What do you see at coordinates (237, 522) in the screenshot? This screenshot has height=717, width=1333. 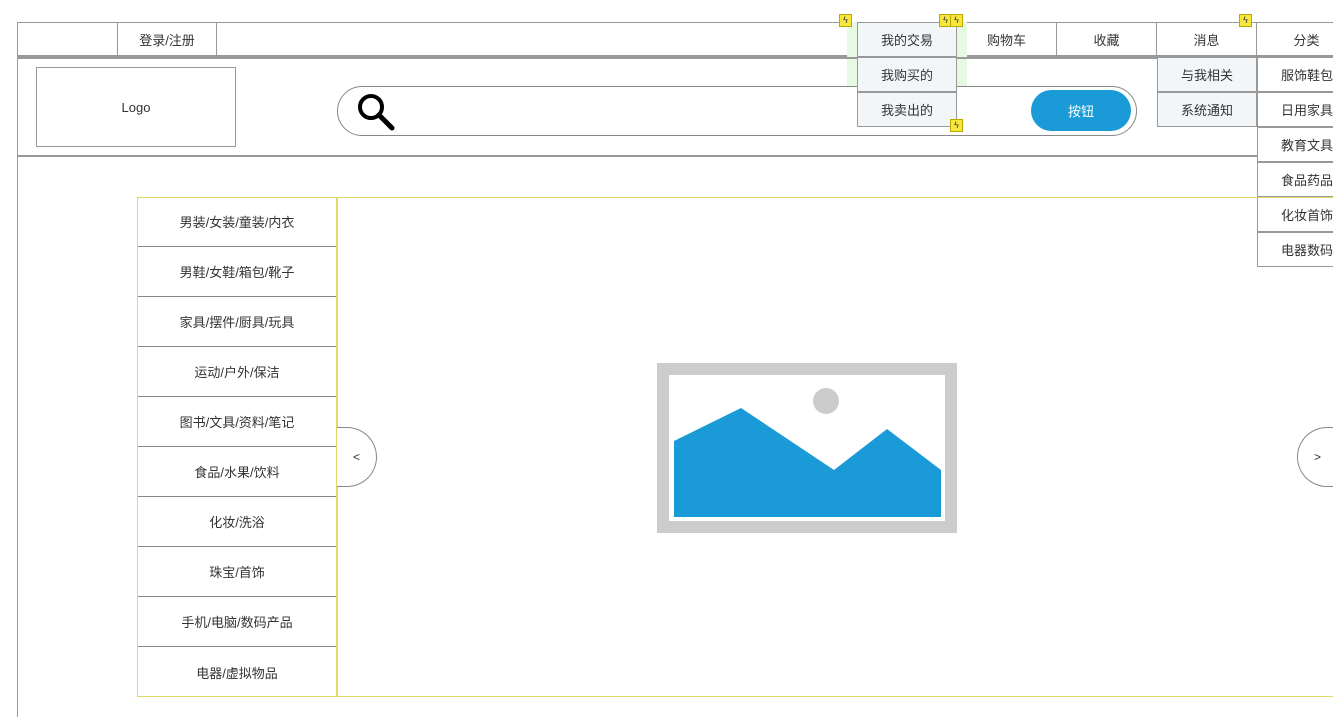 I see `sidebar-item-category: 化妆/洗浴` at bounding box center [237, 522].